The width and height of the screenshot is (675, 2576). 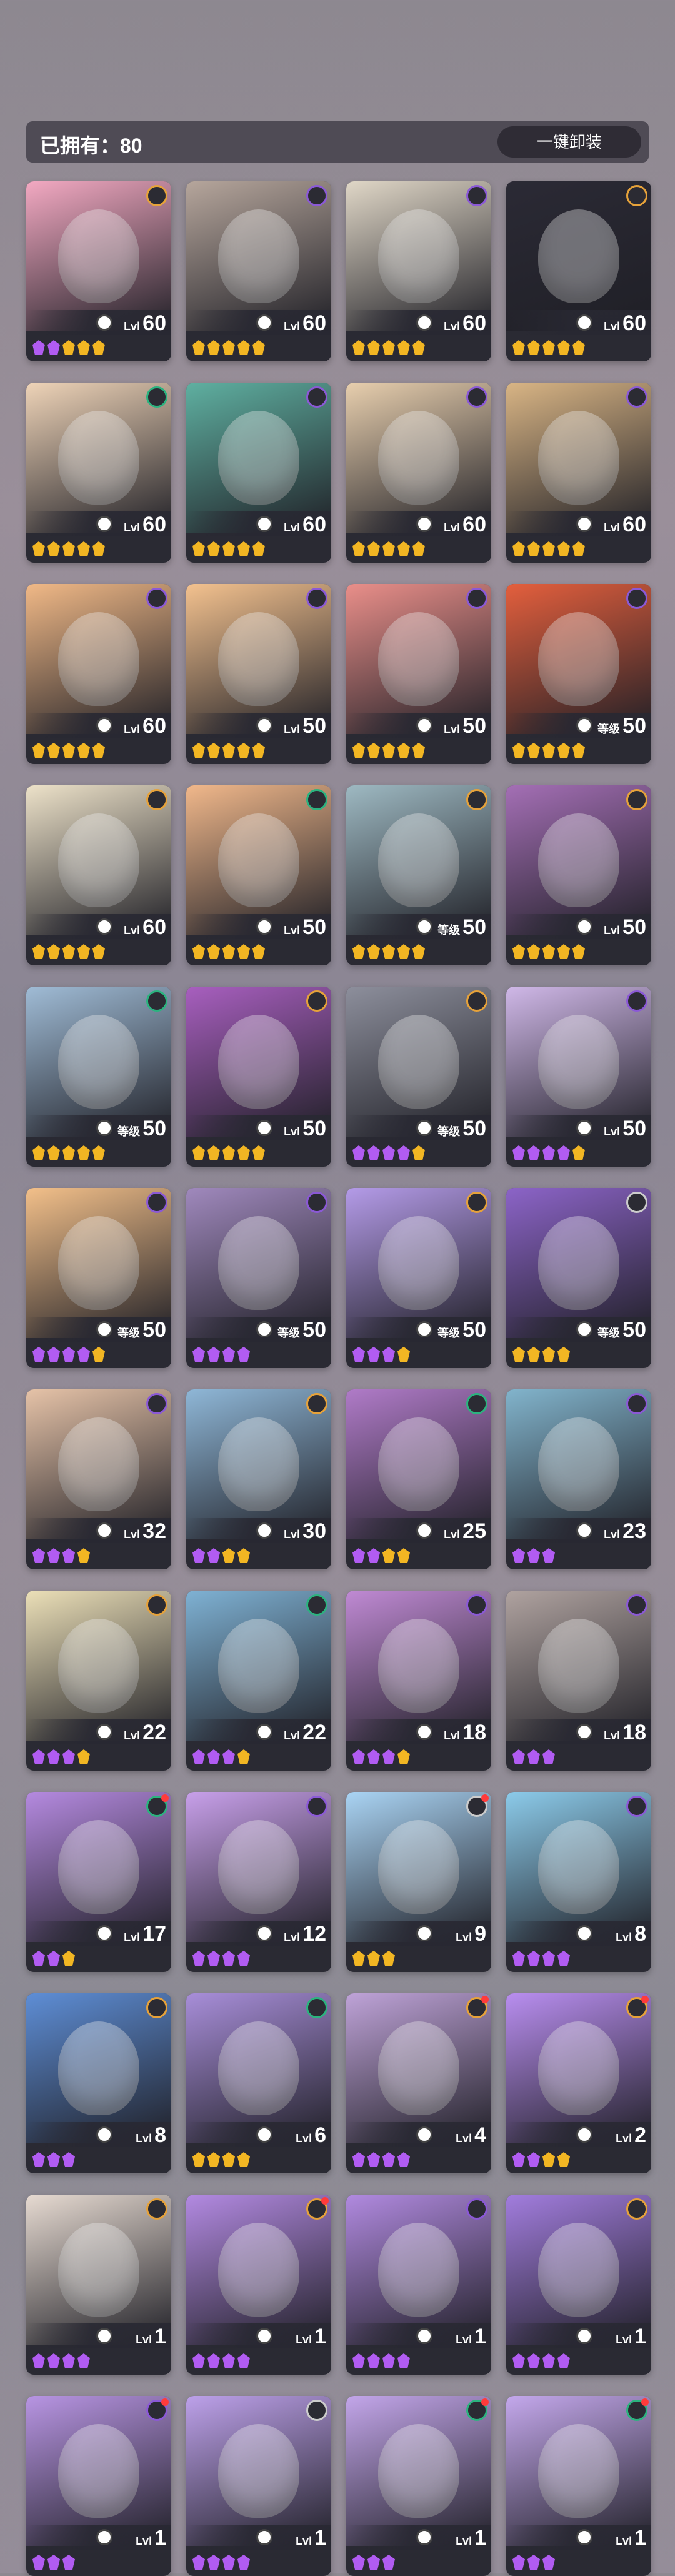 I want to click on hero-card: Lvl 30, so click(x=258, y=1479).